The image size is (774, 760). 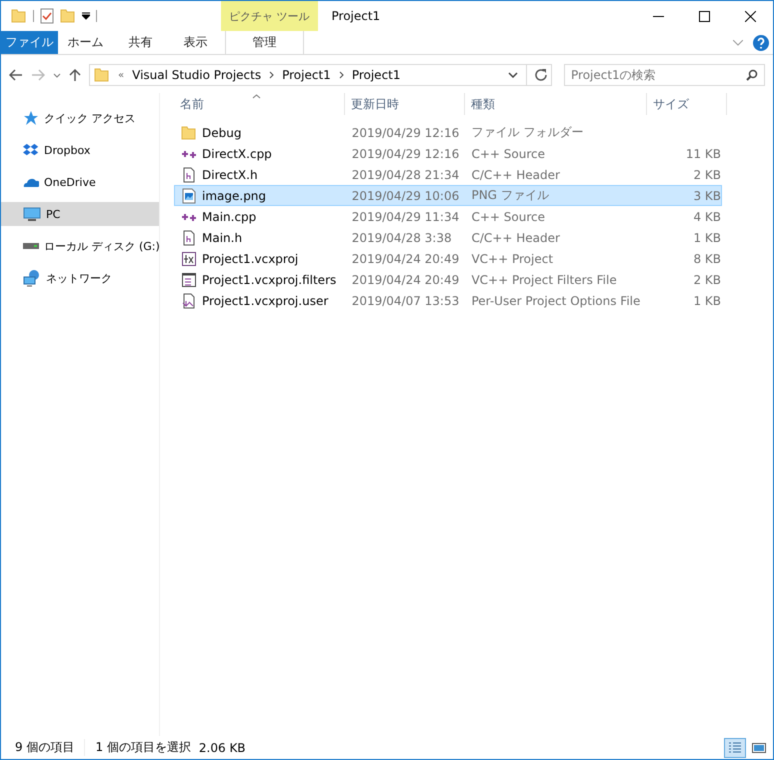 I want to click on dropdown-icon, so click(x=86, y=16).